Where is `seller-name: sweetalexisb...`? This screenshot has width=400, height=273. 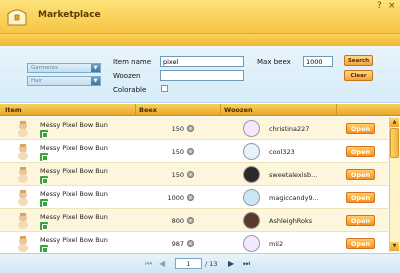 seller-name: sweetalexisb... is located at coordinates (293, 175).